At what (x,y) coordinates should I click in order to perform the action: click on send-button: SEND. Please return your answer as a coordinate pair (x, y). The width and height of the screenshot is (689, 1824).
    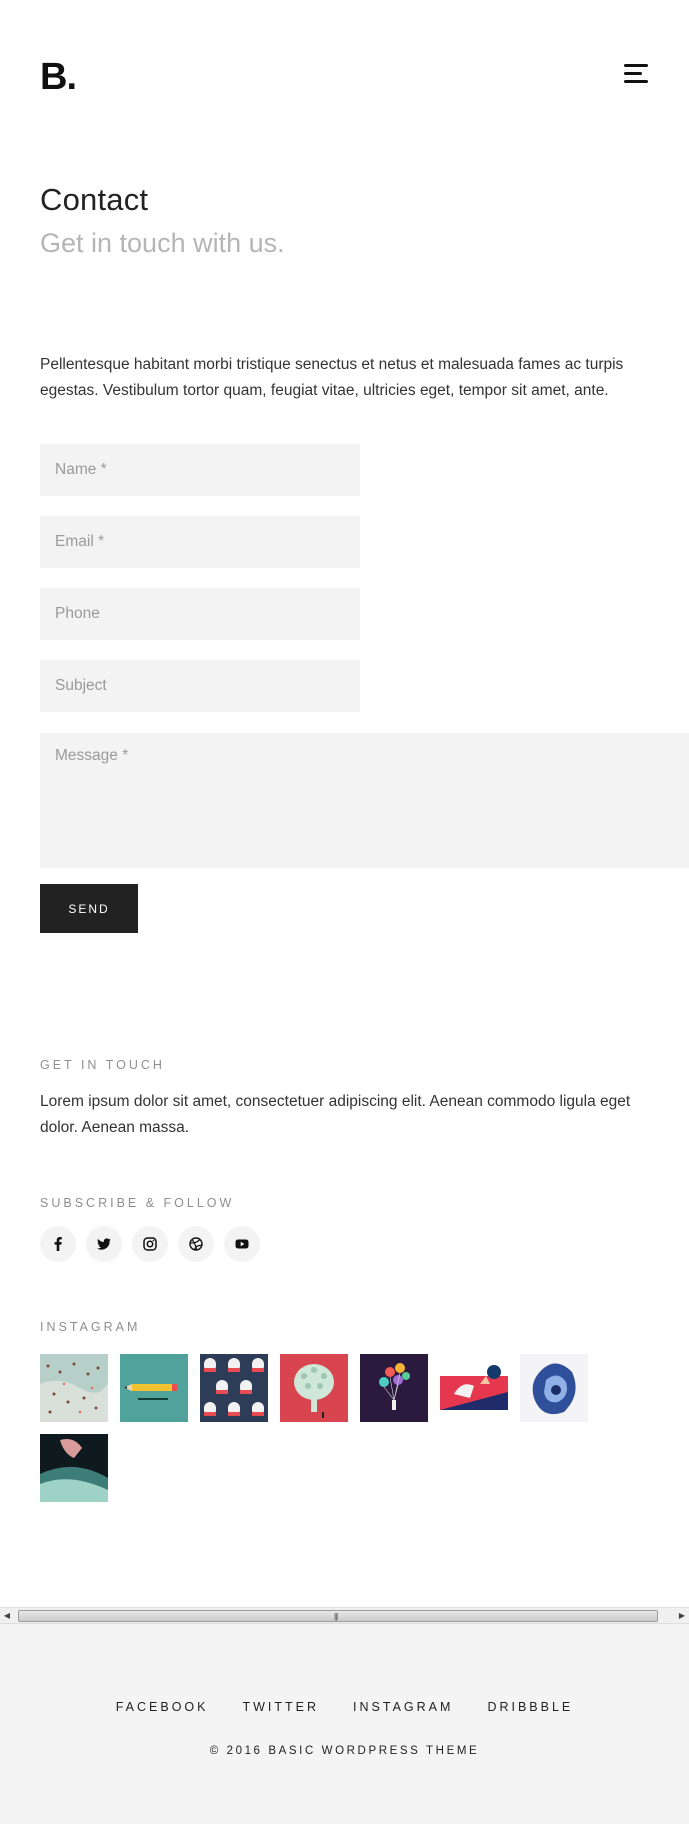
    Looking at the image, I should click on (89, 908).